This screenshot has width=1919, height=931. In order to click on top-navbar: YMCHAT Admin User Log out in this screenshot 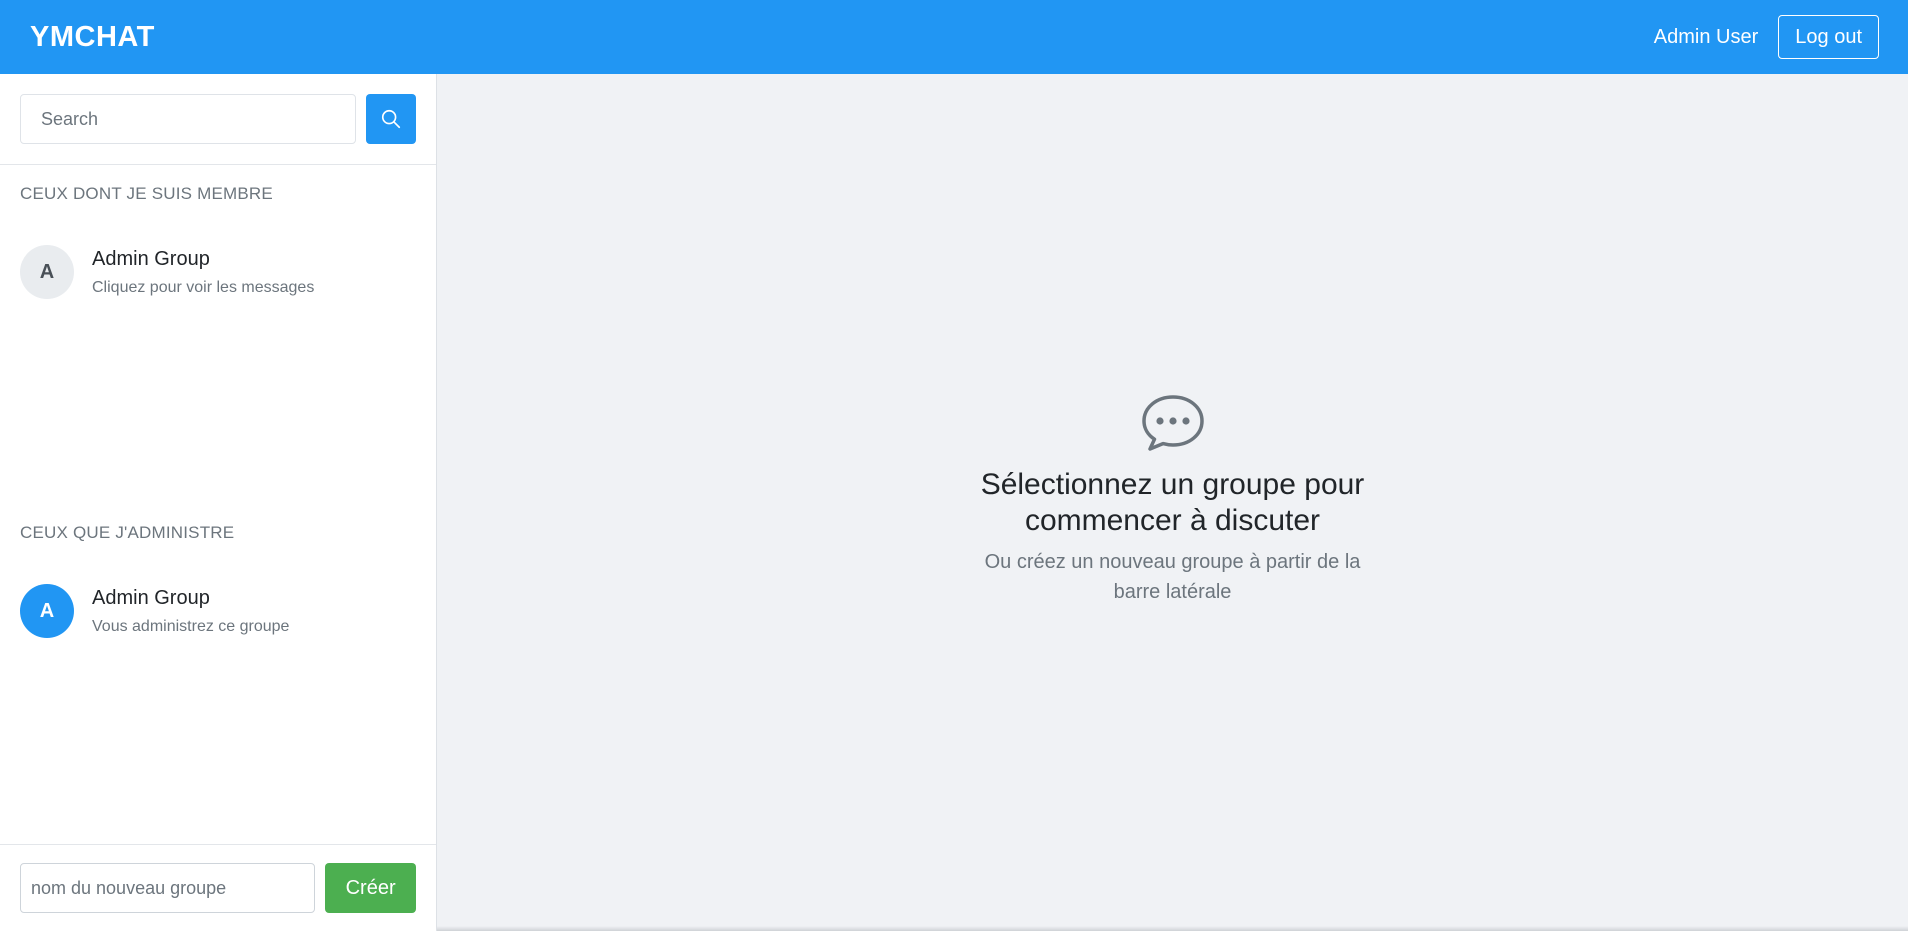, I will do `click(954, 37)`.